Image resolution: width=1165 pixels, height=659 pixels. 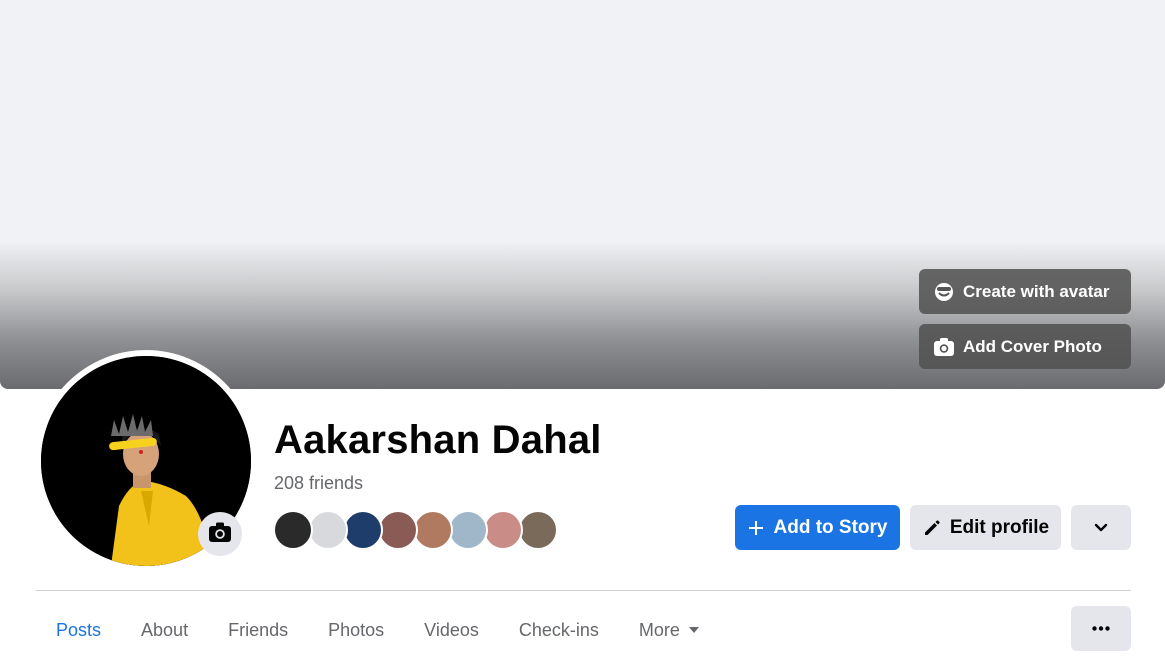 I want to click on tab-videos: Videos, so click(x=451, y=630).